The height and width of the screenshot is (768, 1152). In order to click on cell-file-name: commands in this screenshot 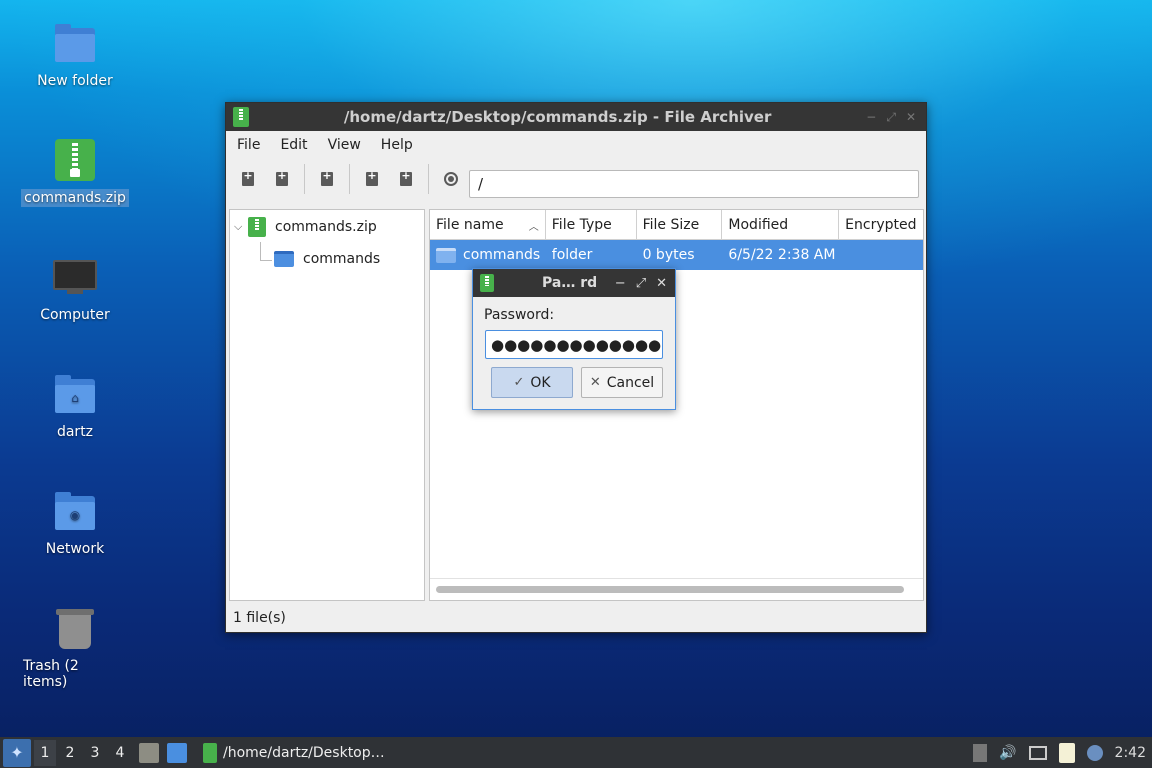, I will do `click(488, 255)`.